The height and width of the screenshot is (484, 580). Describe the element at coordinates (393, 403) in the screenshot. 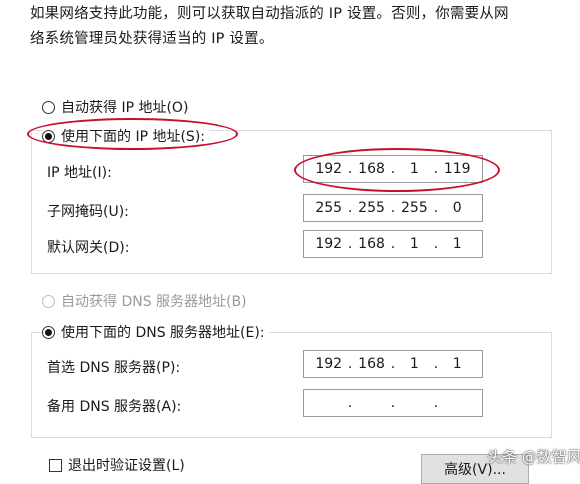

I see `alternate-dns-input: . . .` at that location.